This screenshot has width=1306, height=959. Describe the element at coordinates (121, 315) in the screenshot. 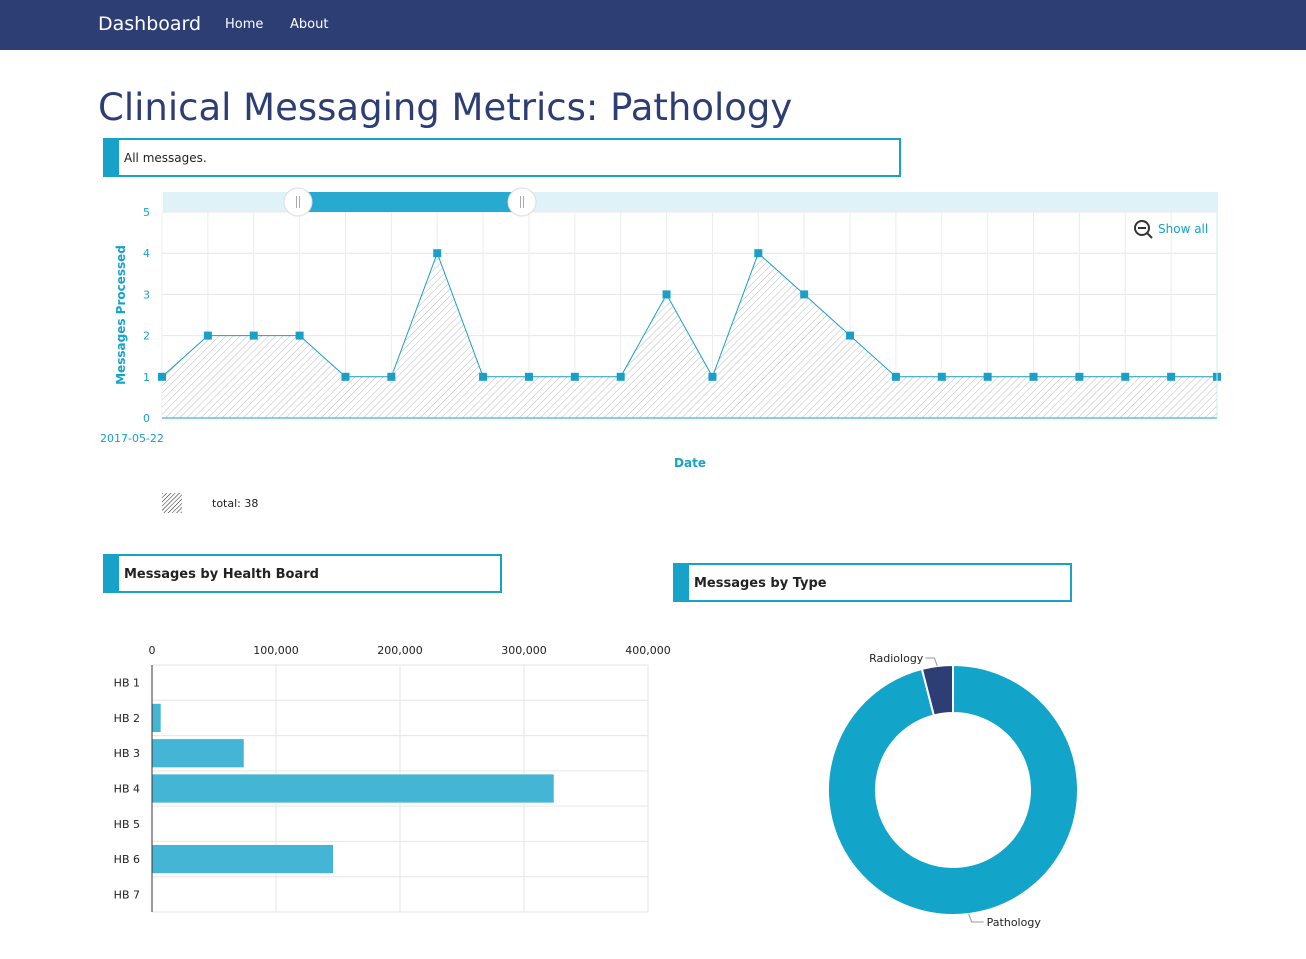

I see `y-axis-title: Messages Processed` at that location.